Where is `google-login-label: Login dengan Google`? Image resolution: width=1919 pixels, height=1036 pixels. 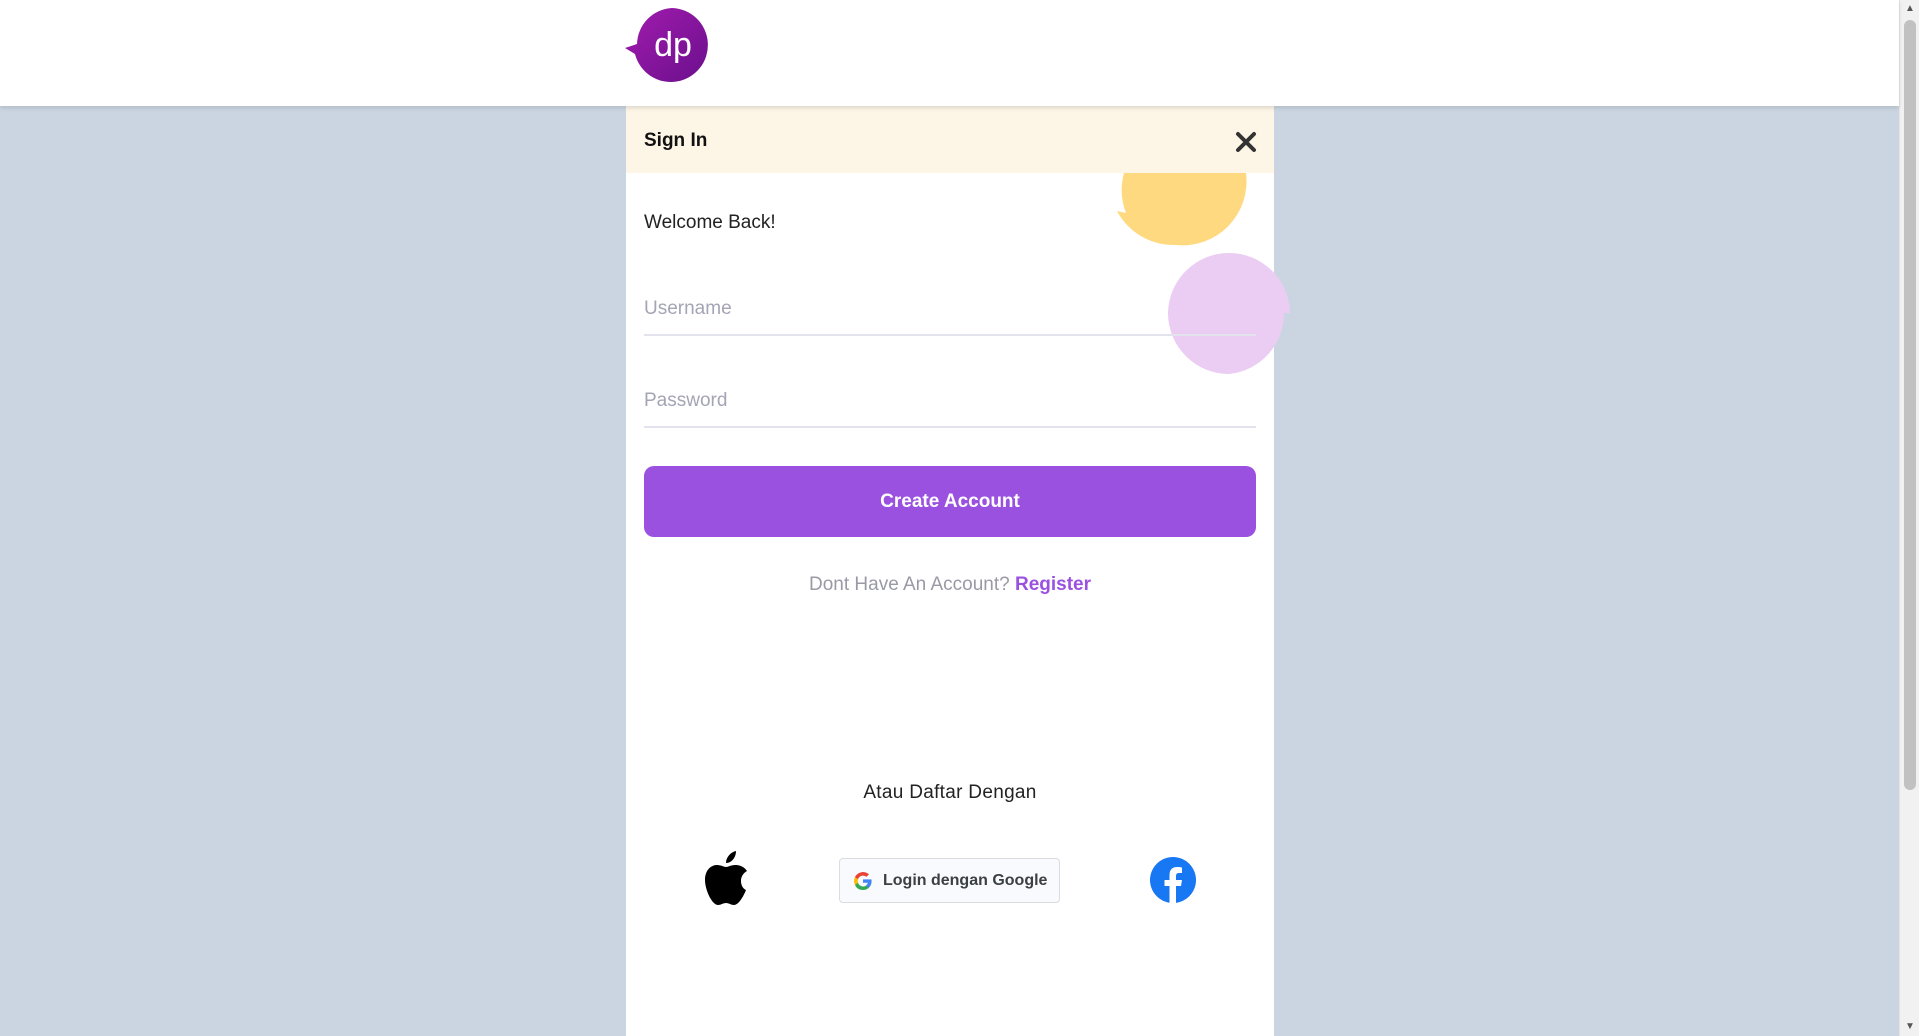
google-login-label: Login dengan Google is located at coordinates (965, 880).